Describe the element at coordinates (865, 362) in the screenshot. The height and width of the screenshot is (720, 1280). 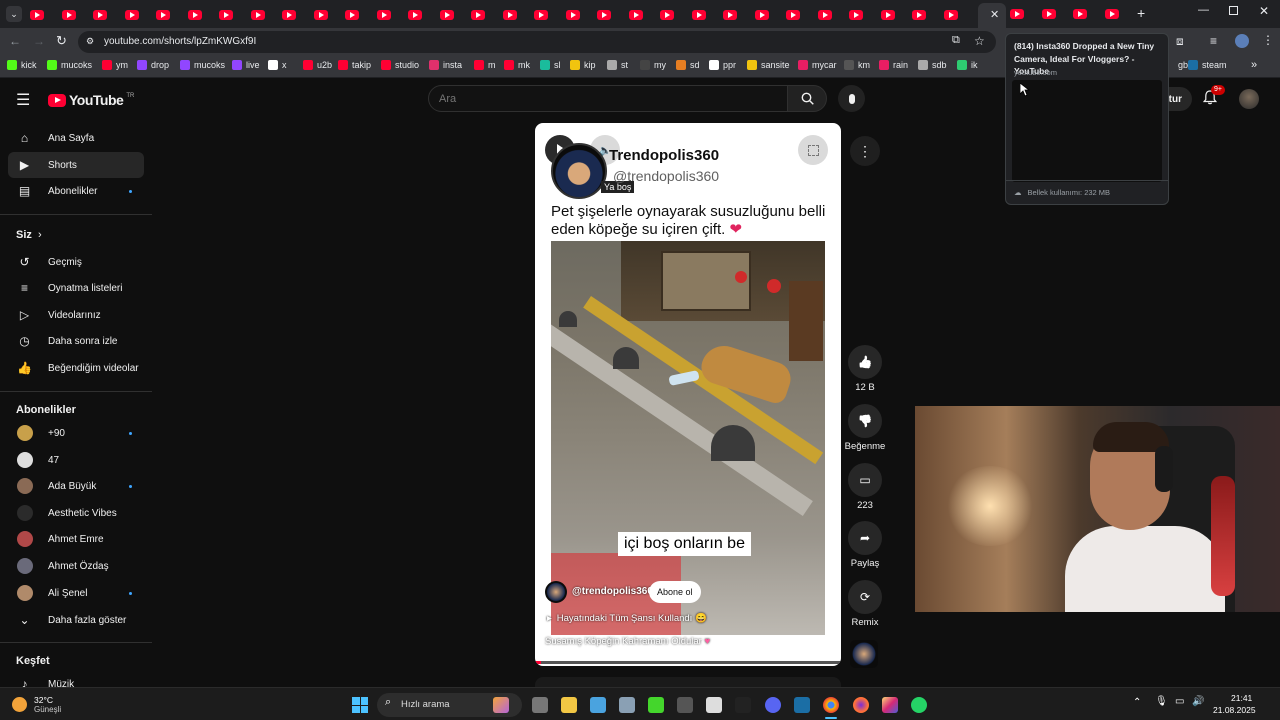
I see `like-button: 👍` at that location.